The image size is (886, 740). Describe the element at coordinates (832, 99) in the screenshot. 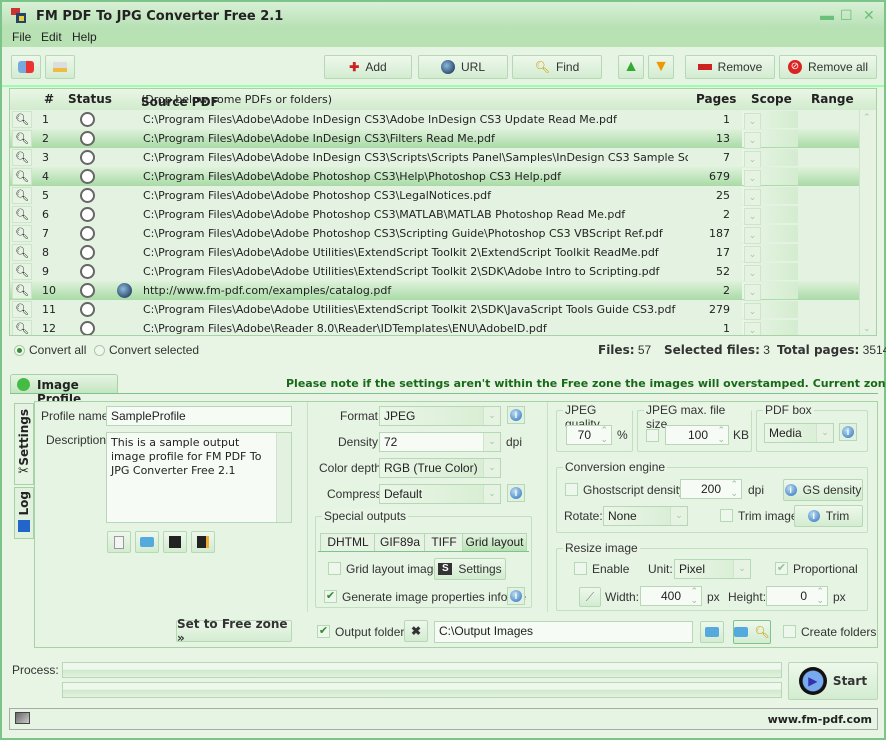

I see `col-range: Range` at that location.